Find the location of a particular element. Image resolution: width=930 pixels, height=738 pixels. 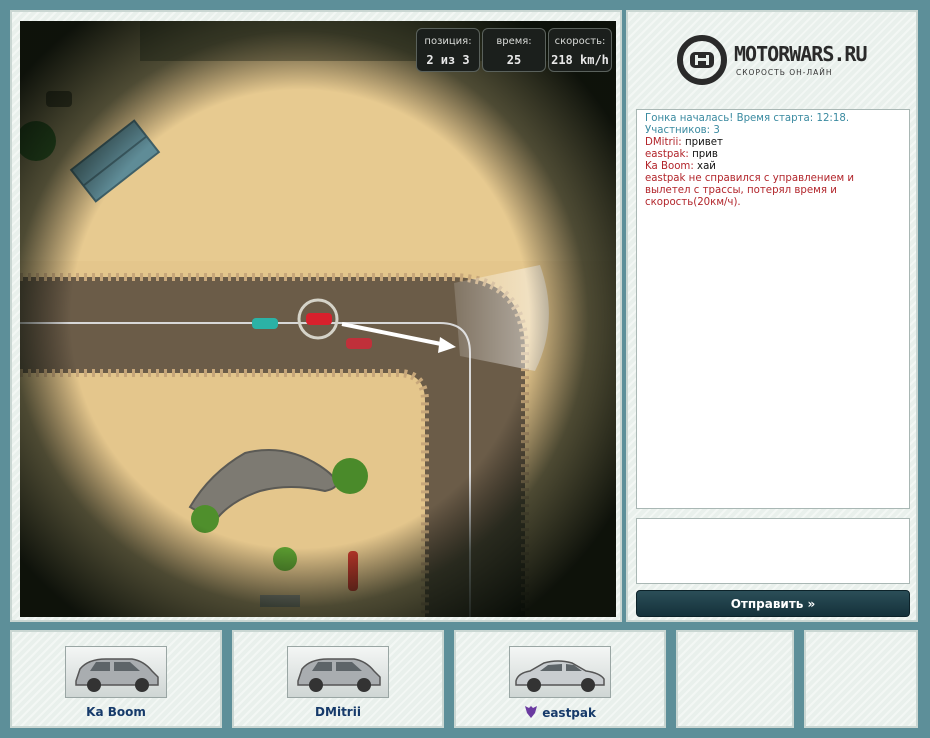

chat-input is located at coordinates (773, 551).